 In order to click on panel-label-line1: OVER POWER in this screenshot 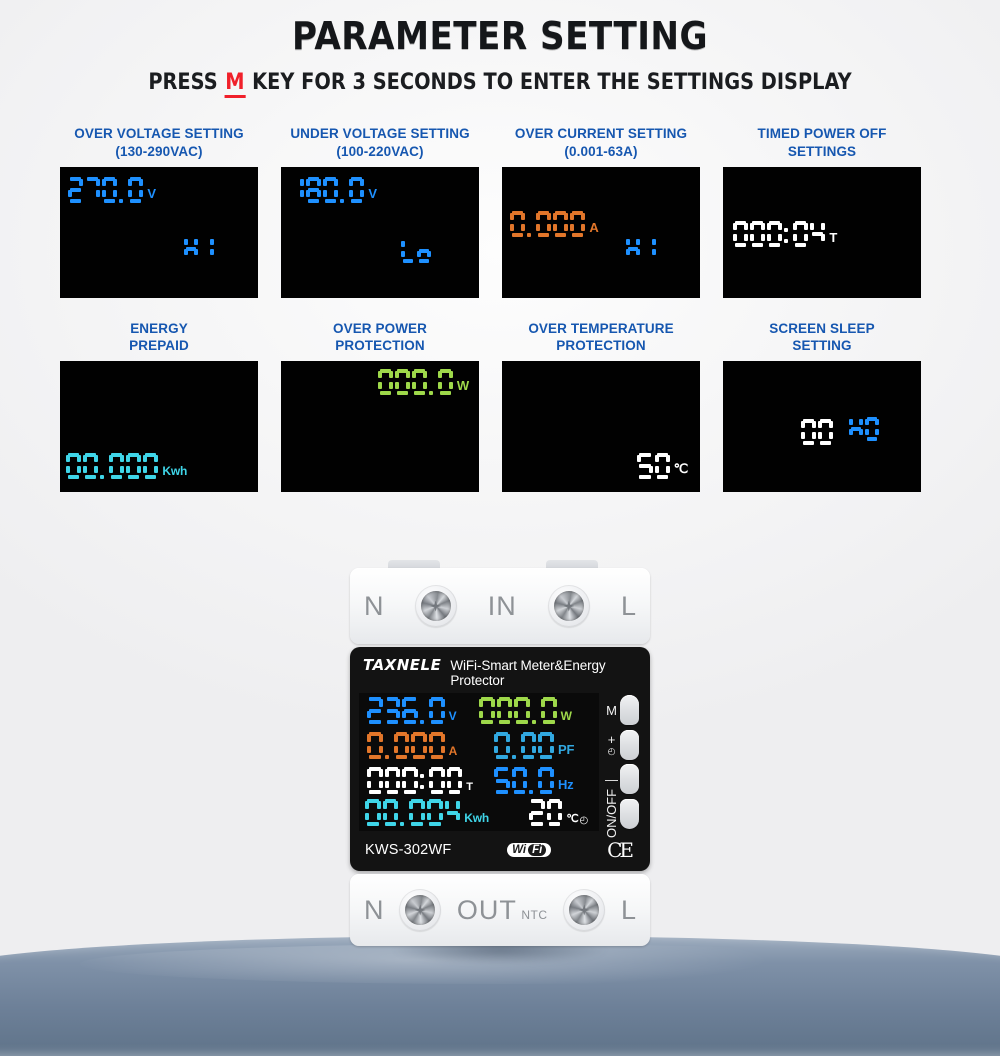, I will do `click(379, 328)`.